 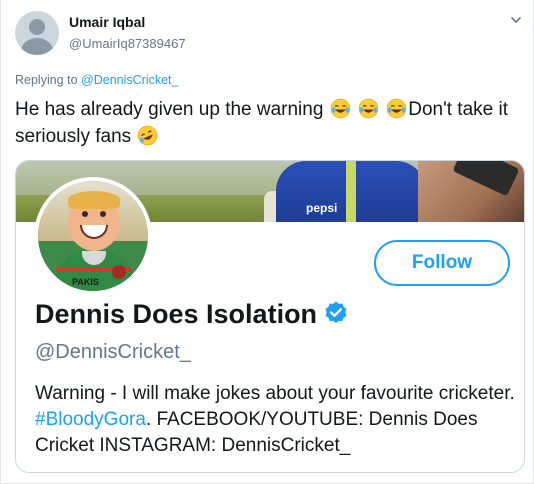 What do you see at coordinates (85, 282) in the screenshot?
I see `avatar-jersey-text: PAKIS` at bounding box center [85, 282].